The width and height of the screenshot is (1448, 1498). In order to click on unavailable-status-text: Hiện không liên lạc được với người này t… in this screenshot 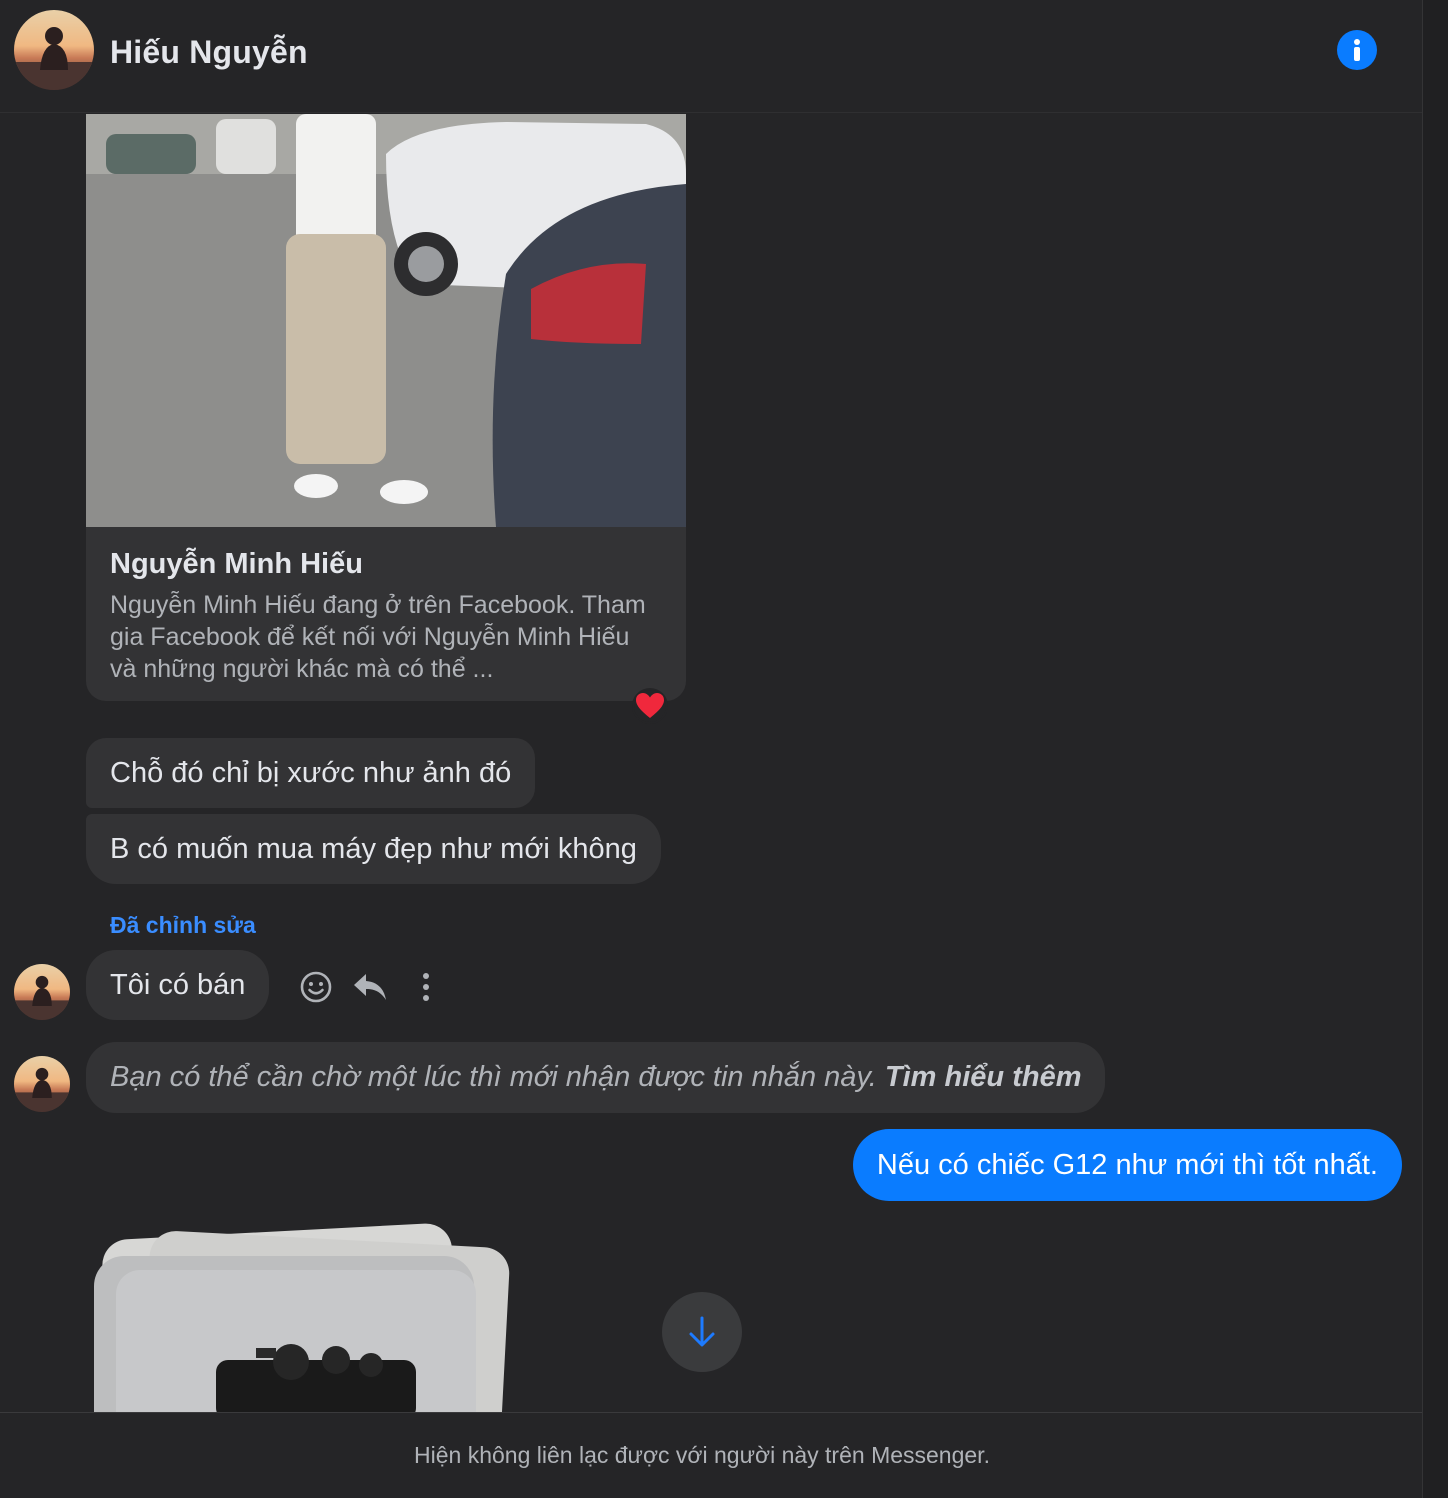, I will do `click(702, 1455)`.